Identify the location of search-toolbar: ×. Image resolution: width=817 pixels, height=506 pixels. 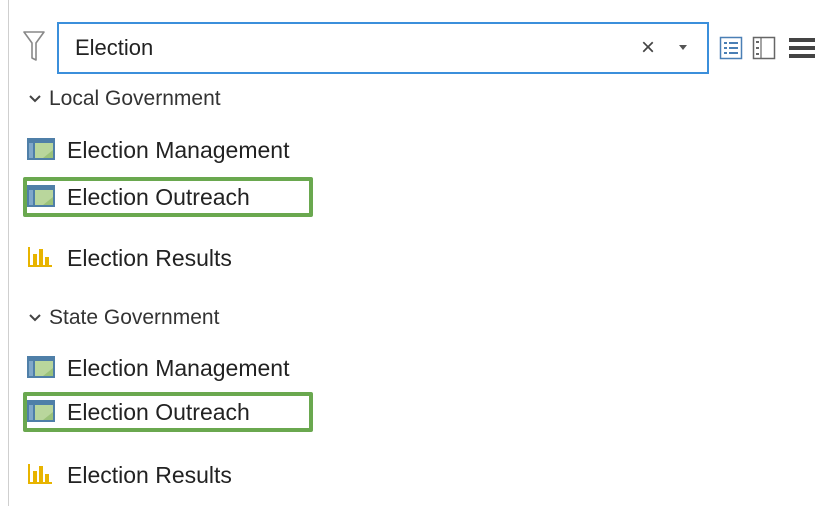
(413, 49).